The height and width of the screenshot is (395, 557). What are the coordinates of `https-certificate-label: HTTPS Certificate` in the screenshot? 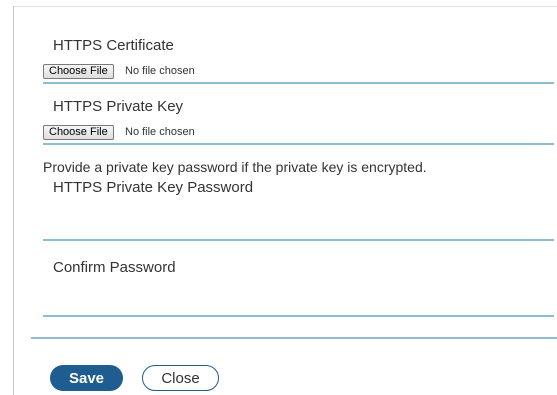 It's located at (113, 45).